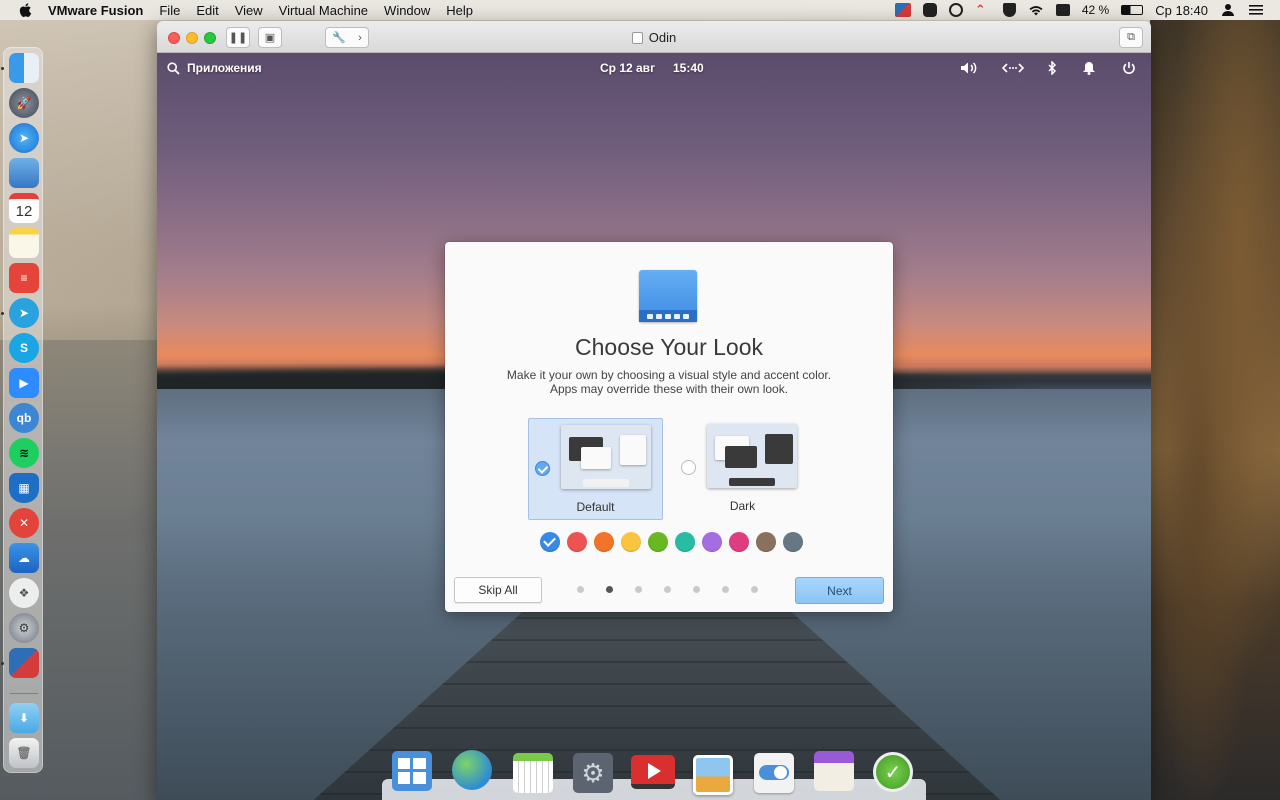 Image resolution: width=1280 pixels, height=800 pixels. Describe the element at coordinates (1181, 10) in the screenshot. I see `menubar-clock: Ср 18:40` at that location.